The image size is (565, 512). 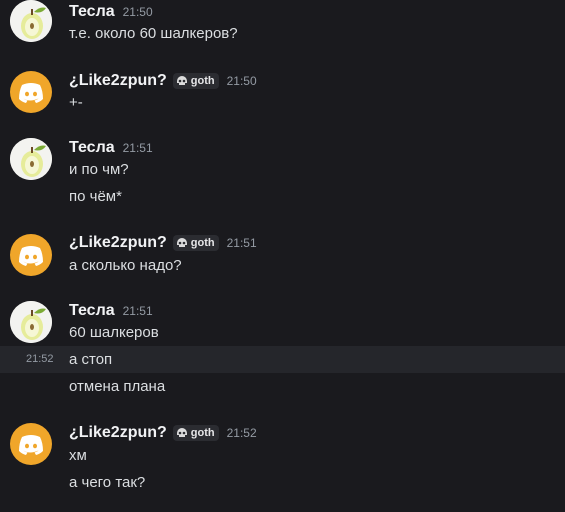 I want to click on message-text: а сколько надо?, so click(x=125, y=265).